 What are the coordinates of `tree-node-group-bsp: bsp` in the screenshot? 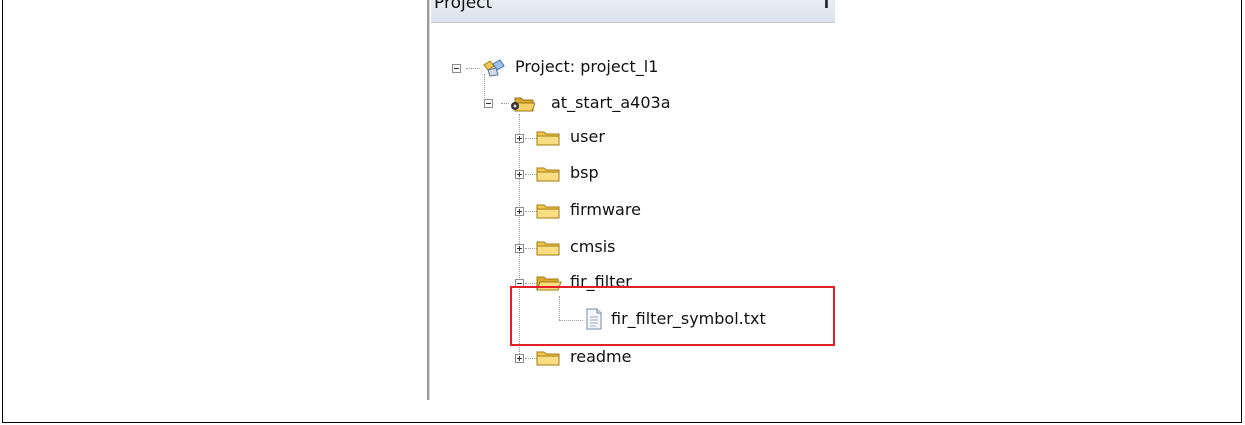 It's located at (631, 174).